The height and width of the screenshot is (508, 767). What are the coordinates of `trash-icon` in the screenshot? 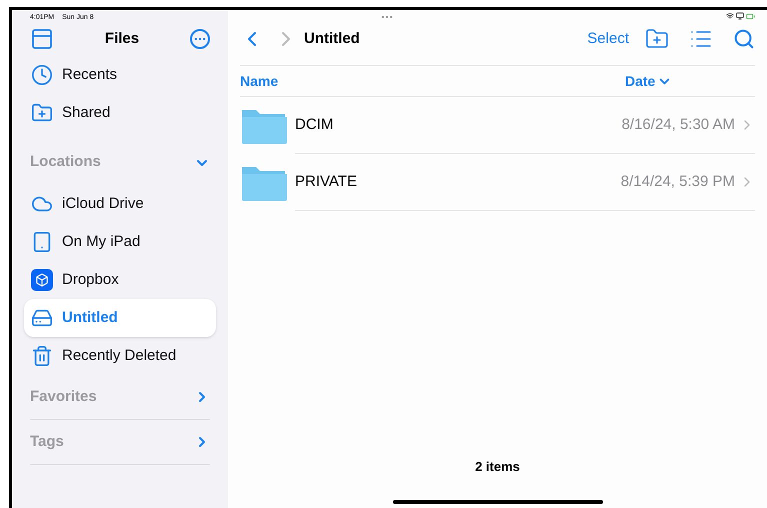 It's located at (42, 356).